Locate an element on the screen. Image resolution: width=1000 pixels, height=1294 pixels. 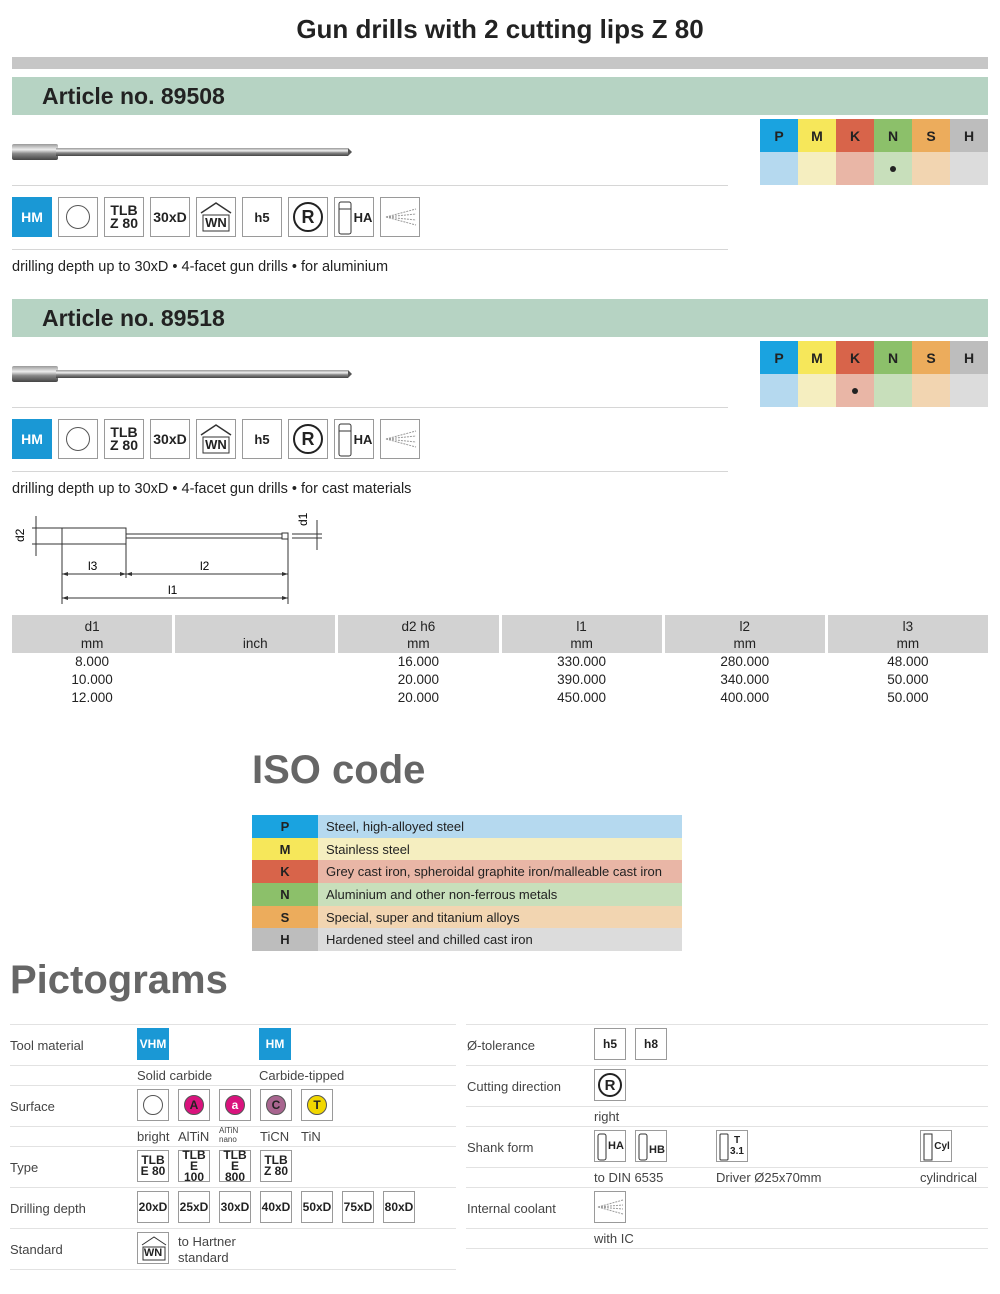
standard-text-2: standard is located at coordinates (203, 1257).